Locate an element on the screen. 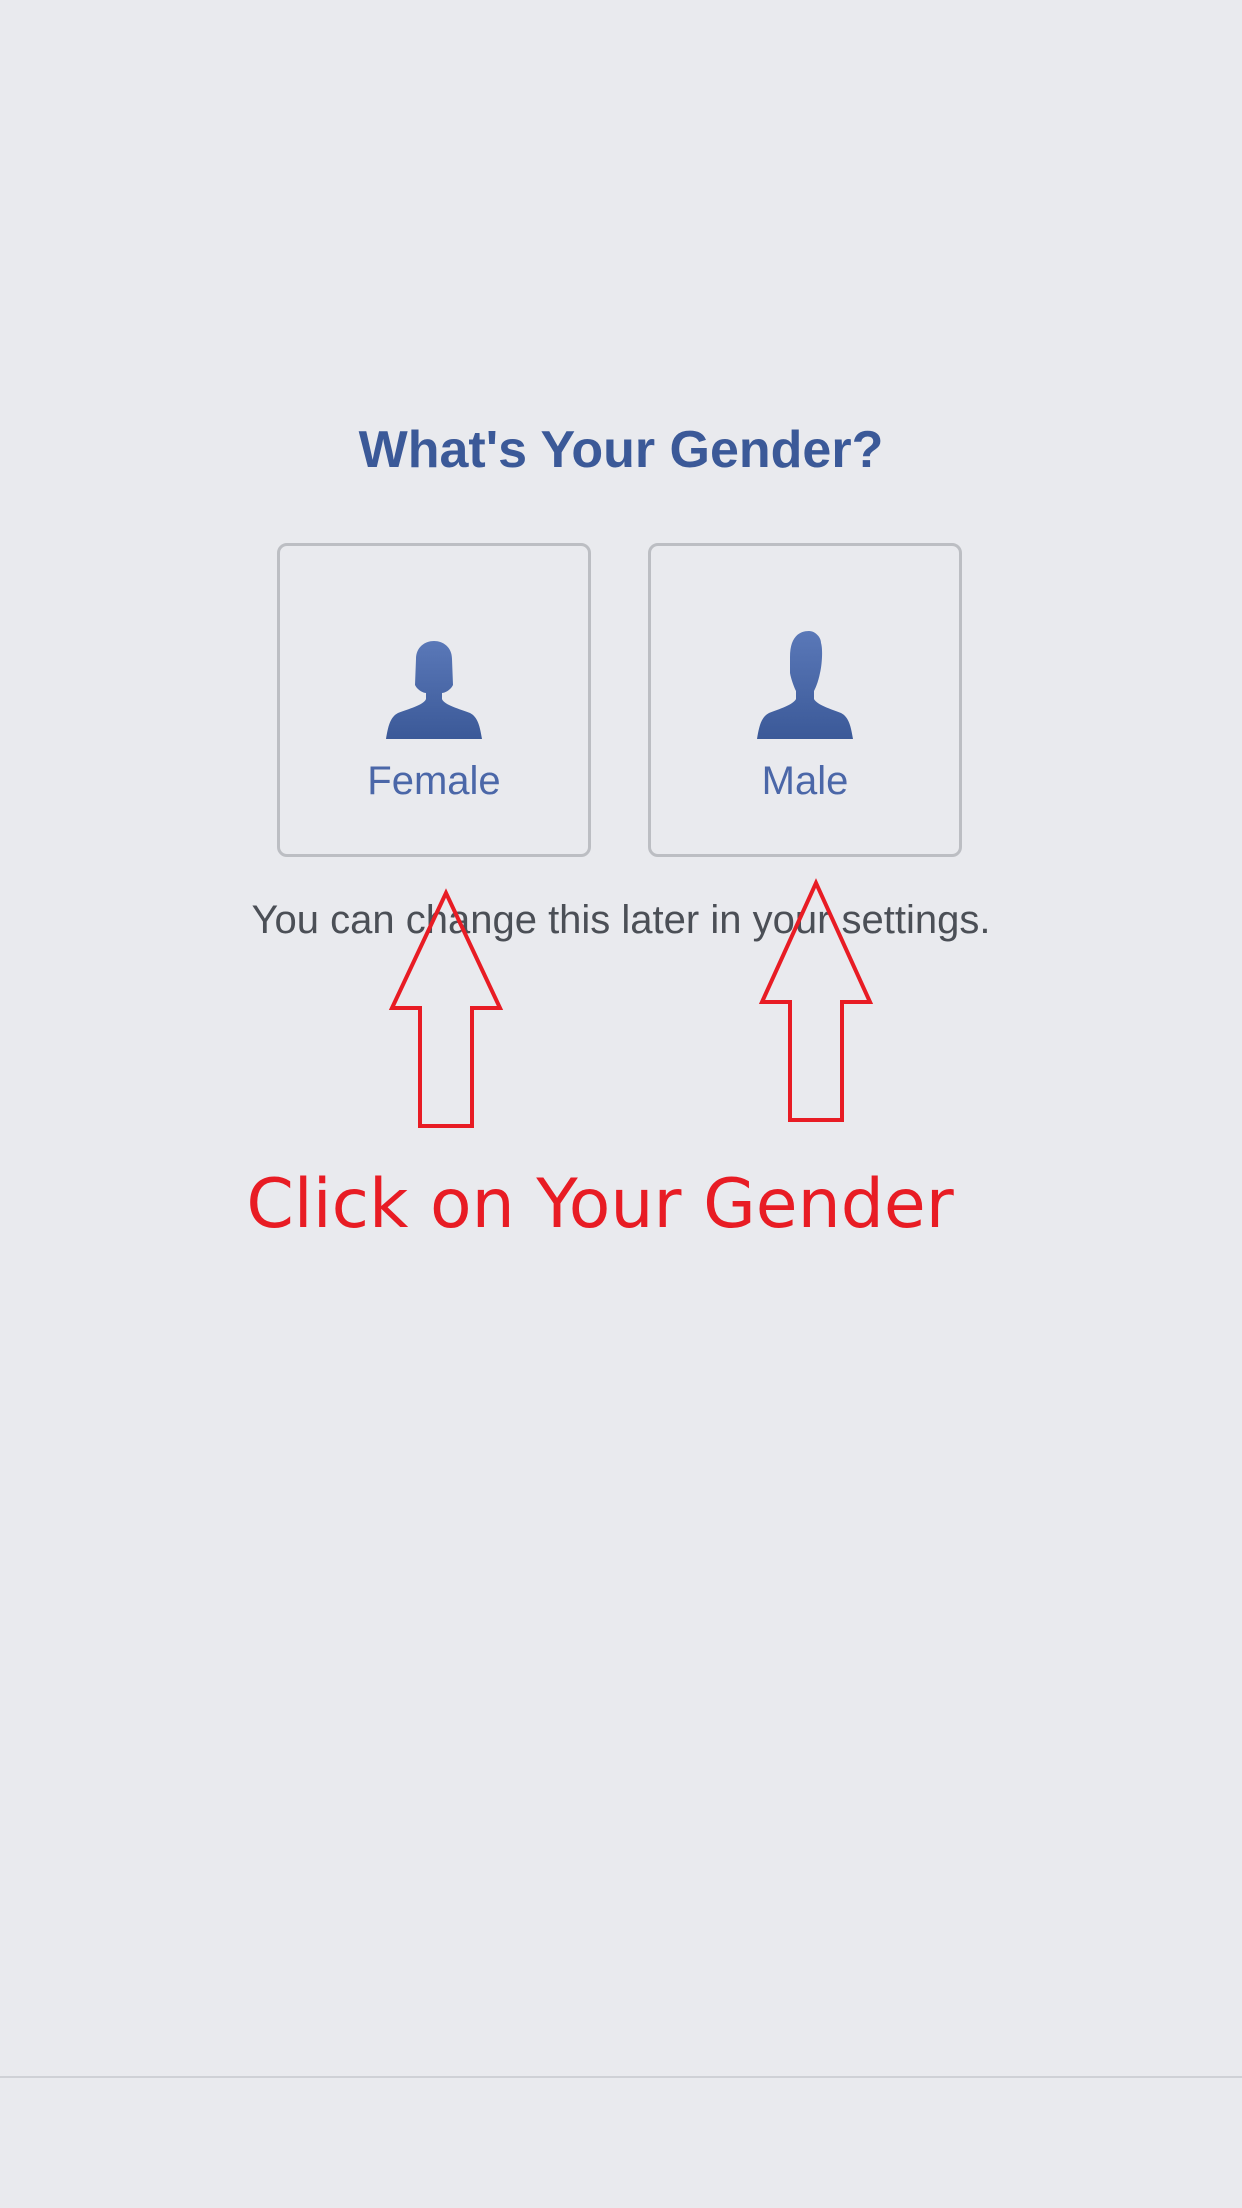  annotation-arrows is located at coordinates (631, 1003).